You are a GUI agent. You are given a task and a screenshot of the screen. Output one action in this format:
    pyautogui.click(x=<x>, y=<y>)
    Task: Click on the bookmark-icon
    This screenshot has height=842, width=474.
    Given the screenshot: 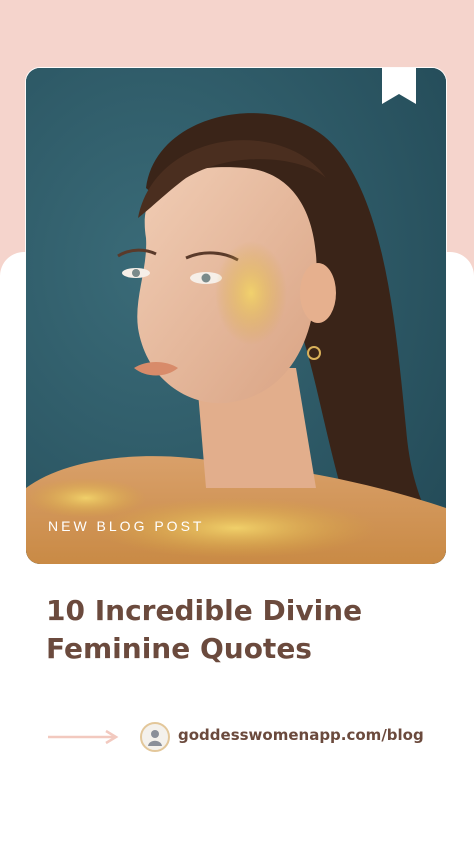 What is the action you would take?
    pyautogui.click(x=399, y=86)
    